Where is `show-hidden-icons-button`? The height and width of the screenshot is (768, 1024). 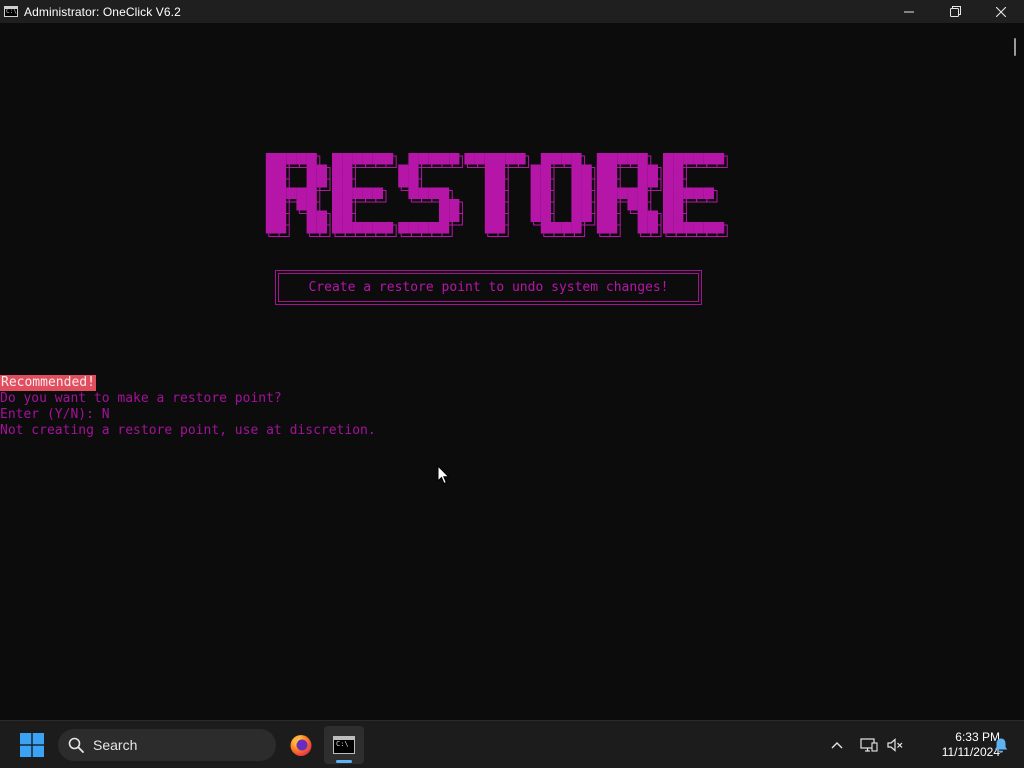
show-hidden-icons-button is located at coordinates (837, 744).